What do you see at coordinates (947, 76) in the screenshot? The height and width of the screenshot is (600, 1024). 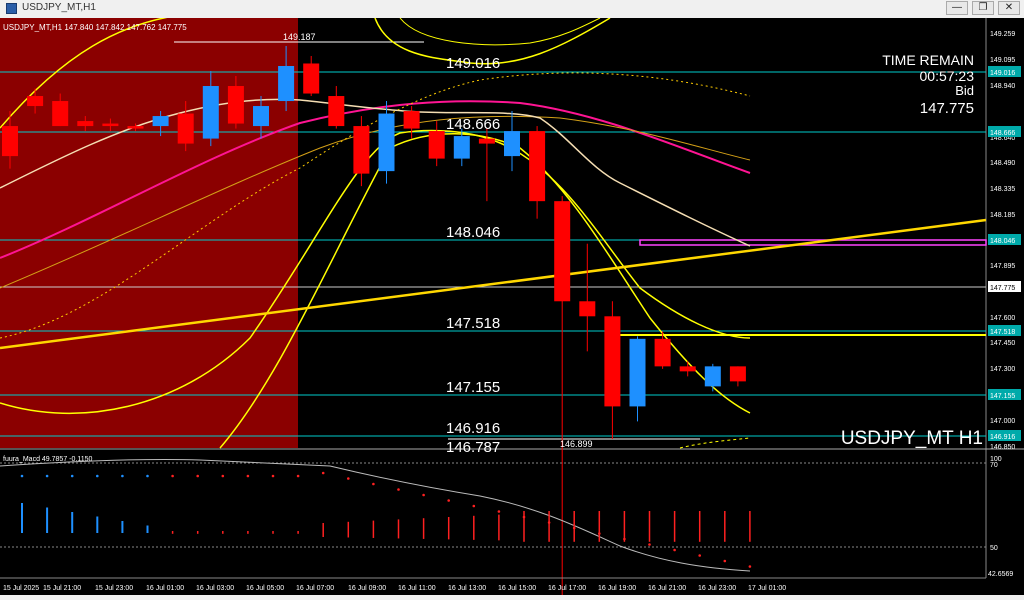 I see `time-remain-value: 00:57:23` at bounding box center [947, 76].